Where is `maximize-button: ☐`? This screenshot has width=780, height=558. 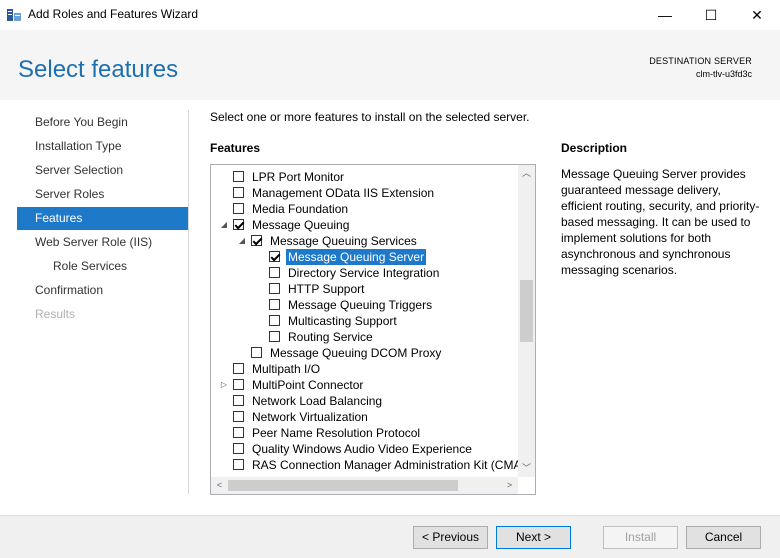 maximize-button: ☐ is located at coordinates (711, 15).